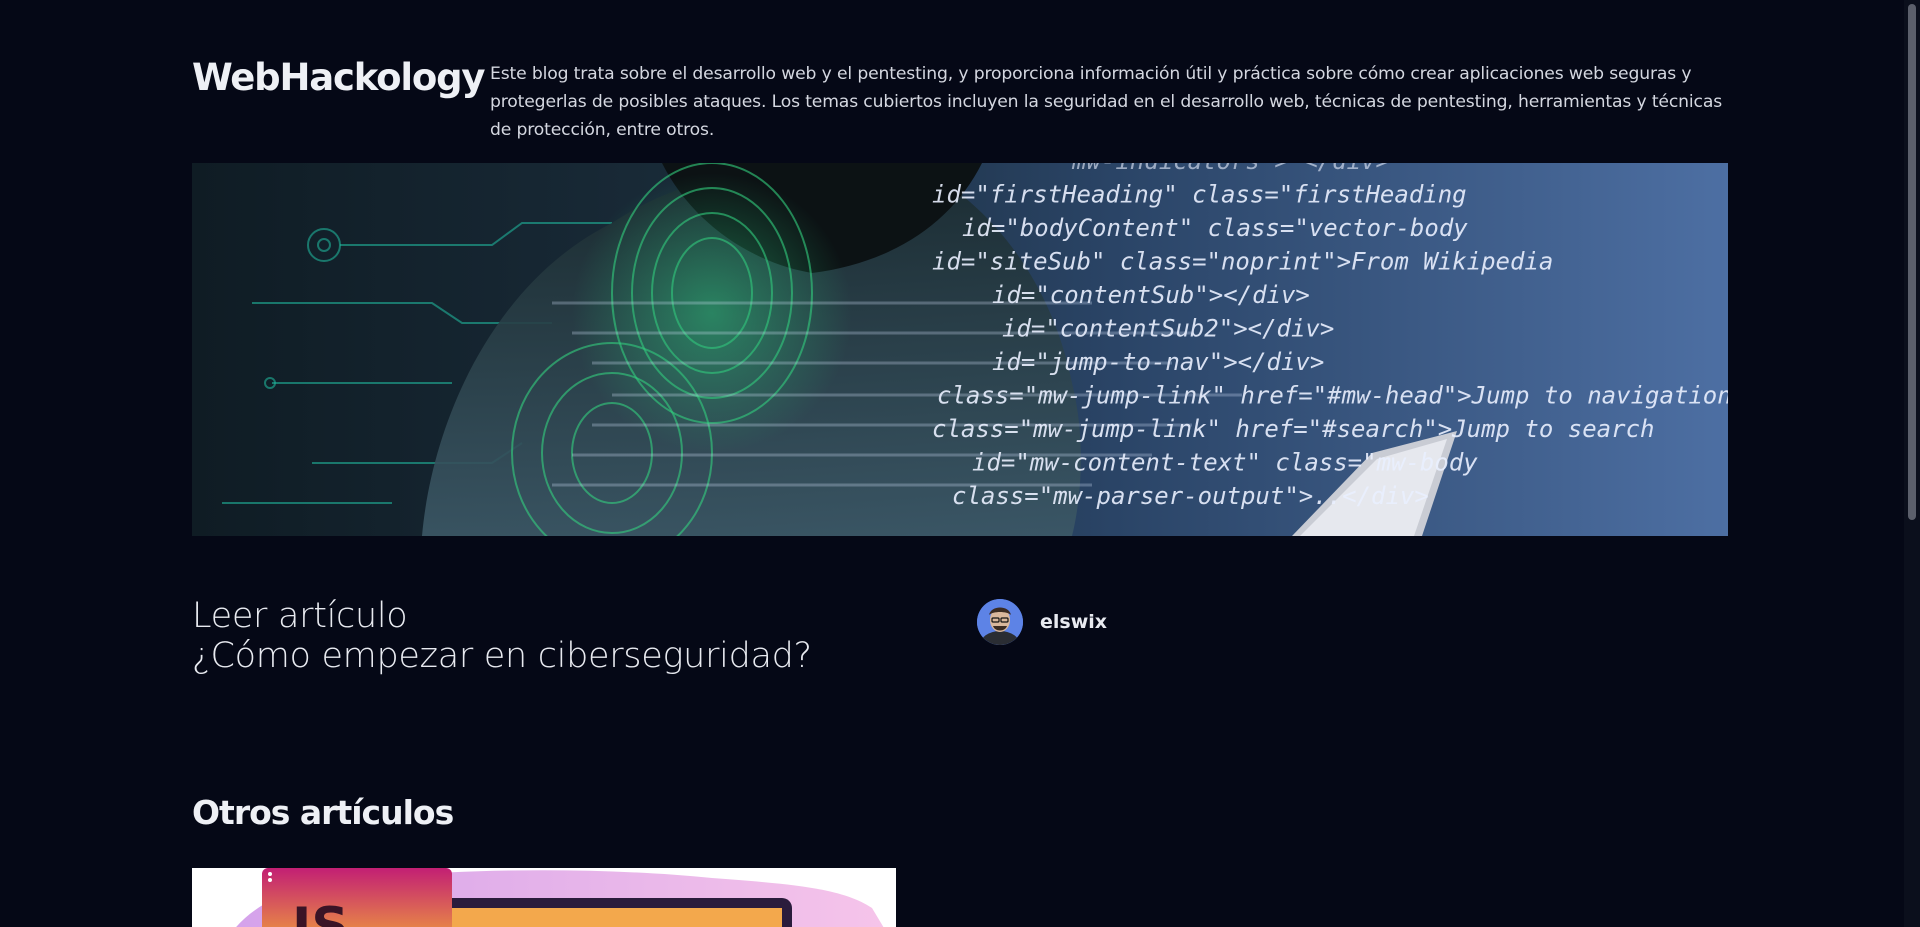 This screenshot has height=927, width=1920. Describe the element at coordinates (1168, 329) in the screenshot. I see `hero-code-line: id="contentSub2"></div>` at that location.